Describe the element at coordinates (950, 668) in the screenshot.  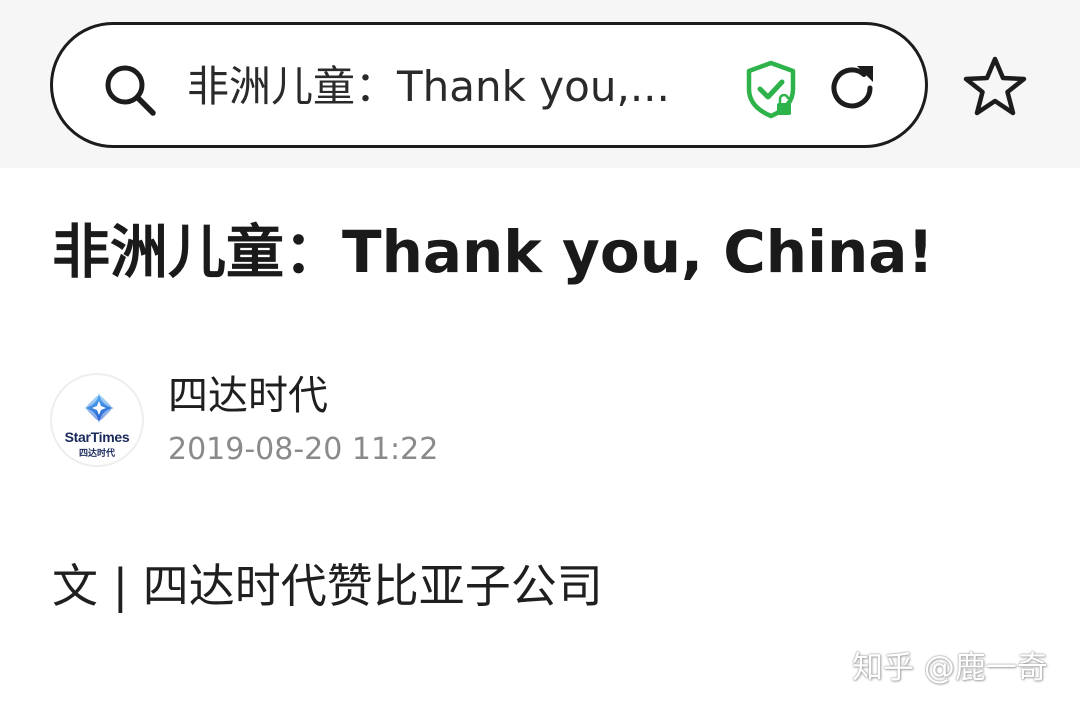
I see `watermark: 知乎 @鹿一奇` at that location.